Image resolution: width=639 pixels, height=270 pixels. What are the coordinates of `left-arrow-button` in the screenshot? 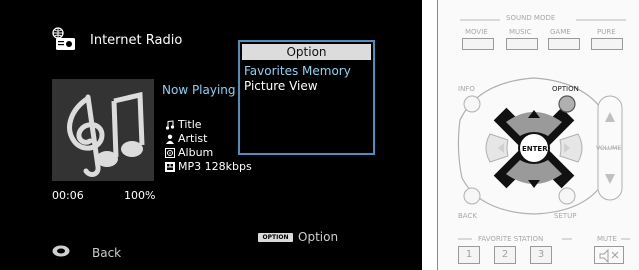 It's located at (497, 148).